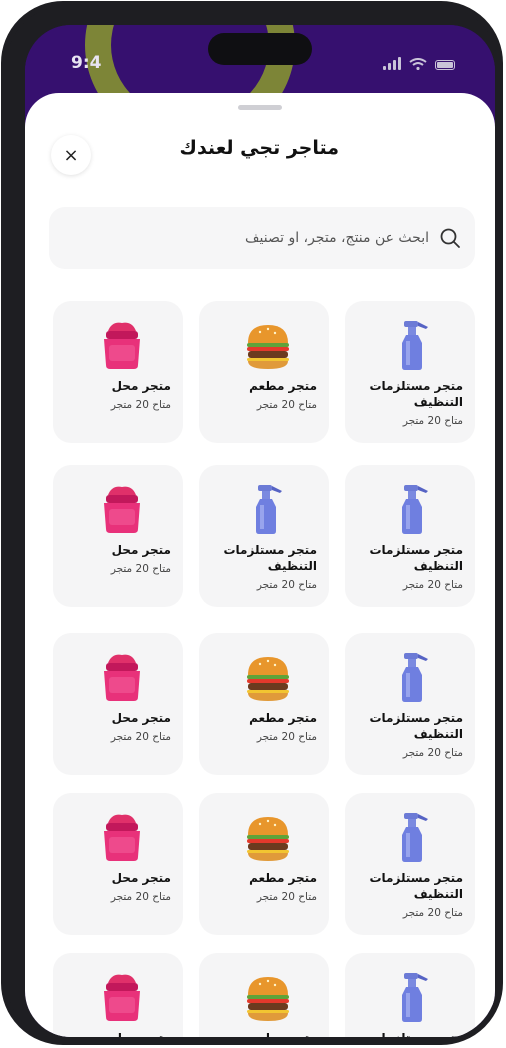 This screenshot has height=1048, width=506. I want to click on store-card: متجر محل, so click(118, 995).